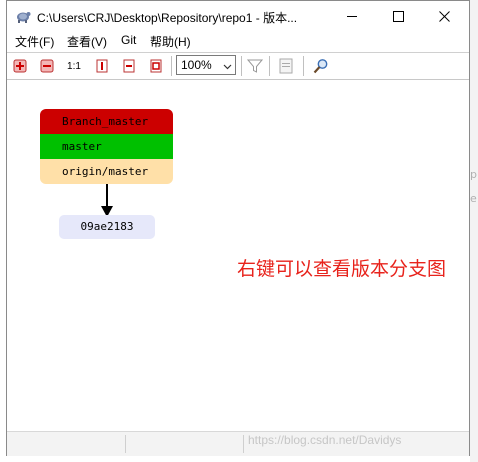  I want to click on fit-width-icon, so click(129, 66).